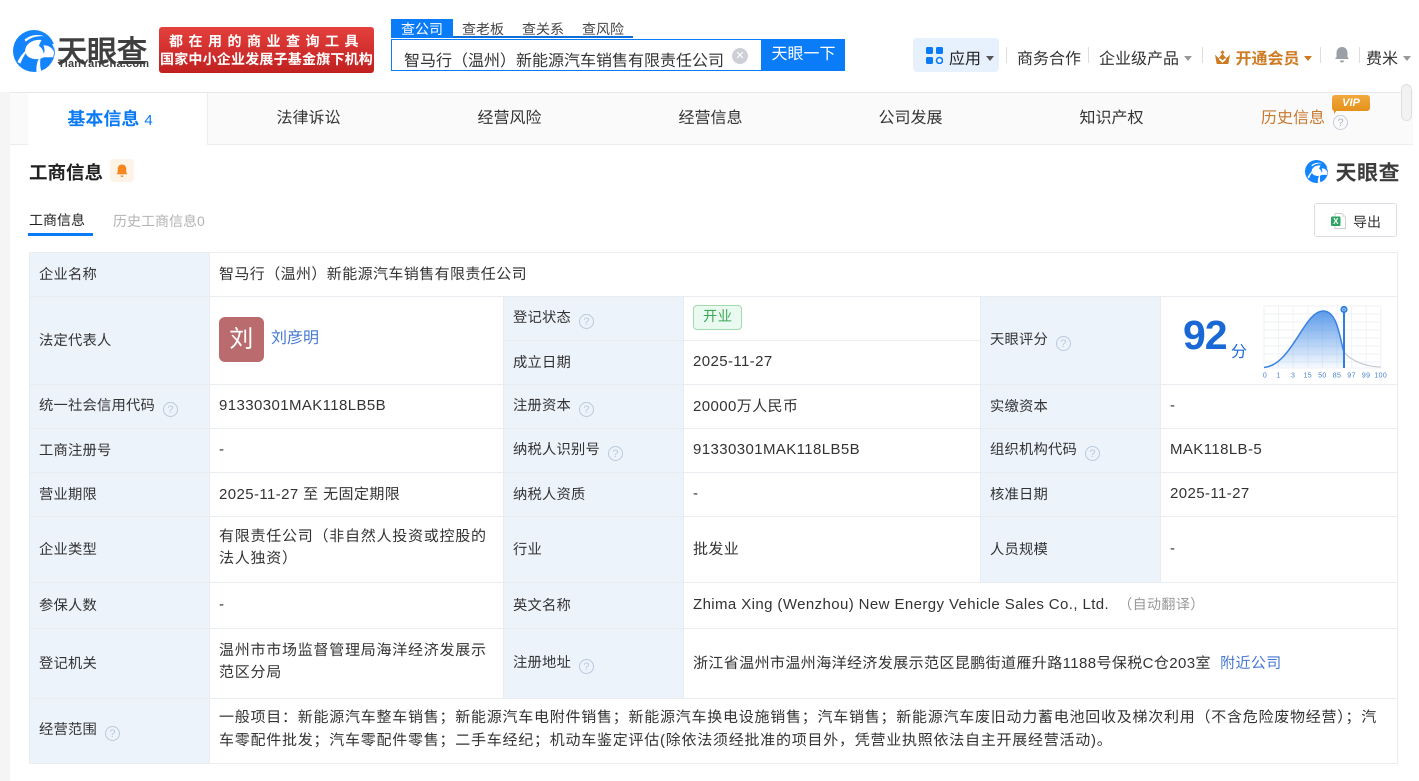 The image size is (1419, 781). What do you see at coordinates (1278, 376) in the screenshot?
I see `svg-text: 1` at bounding box center [1278, 376].